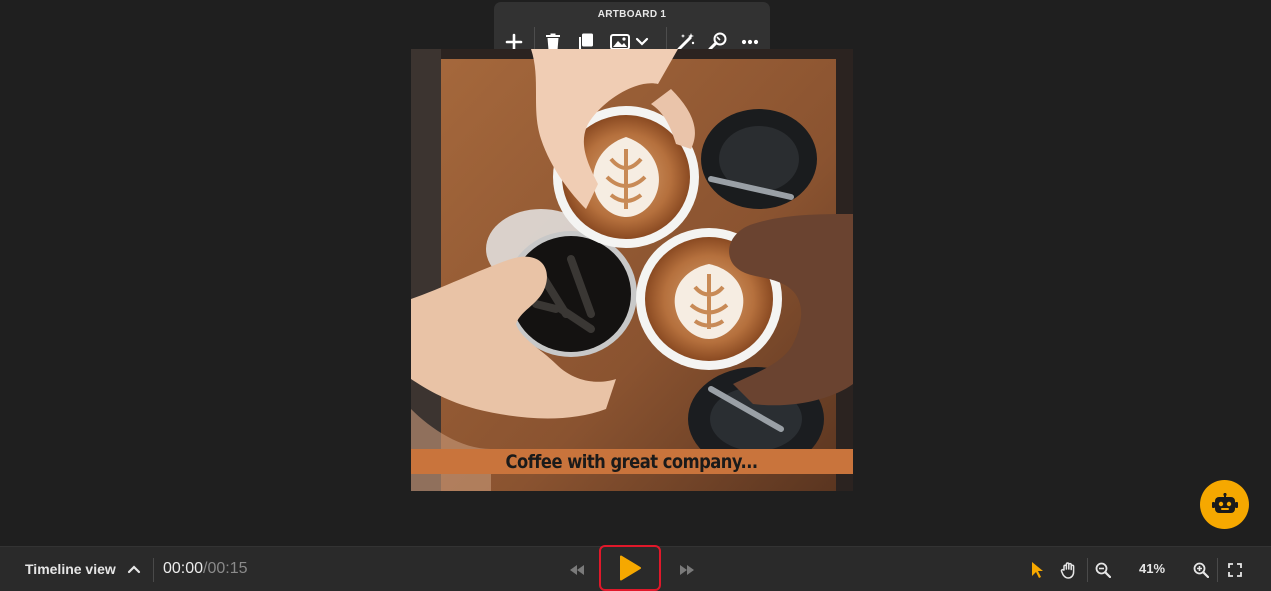 This screenshot has height=591, width=1271. I want to click on zoom-out-icon, so click(1103, 570).